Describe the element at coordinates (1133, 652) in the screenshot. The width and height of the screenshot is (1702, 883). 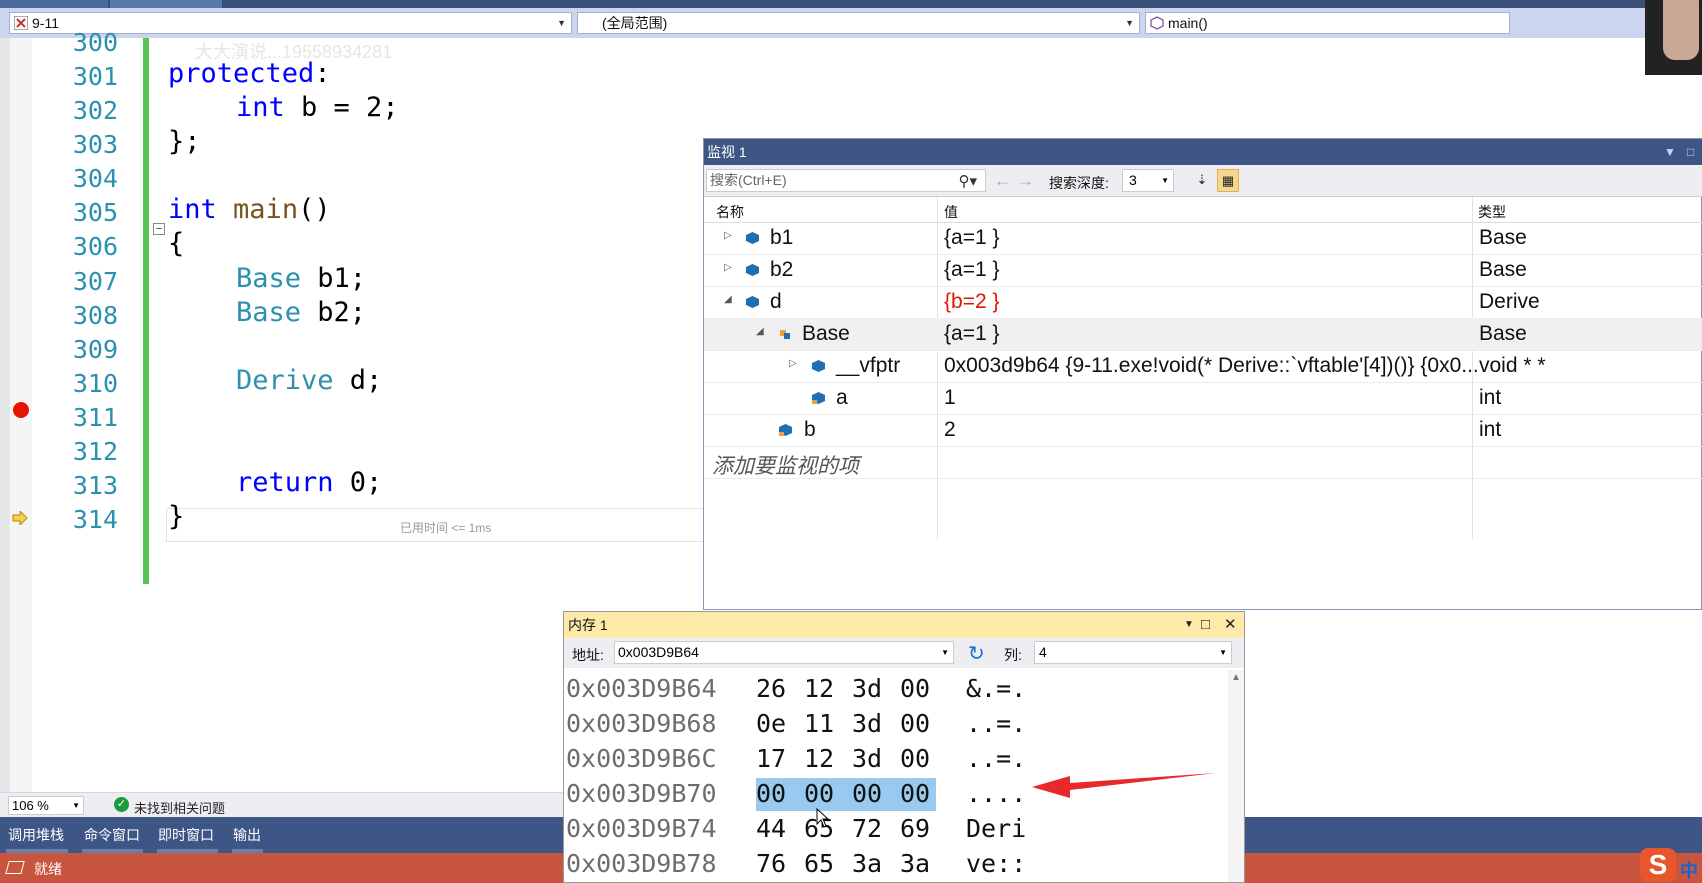
I see `columns-combo: 4 ▼` at that location.